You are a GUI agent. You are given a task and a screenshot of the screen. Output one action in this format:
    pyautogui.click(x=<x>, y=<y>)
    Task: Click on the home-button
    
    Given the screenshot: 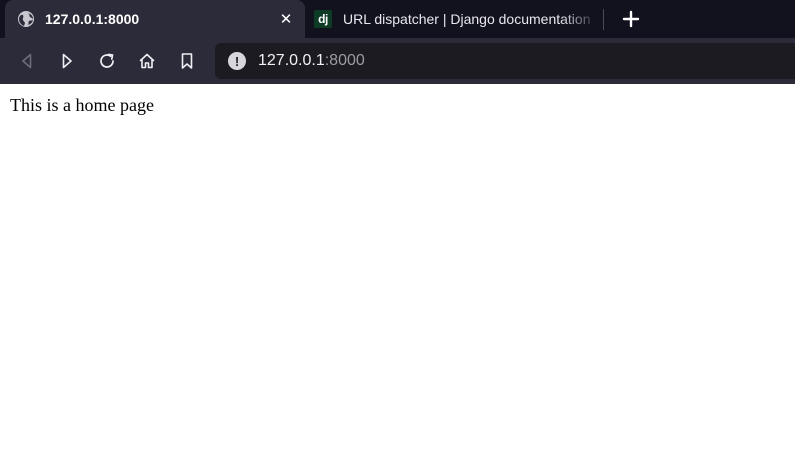 What is the action you would take?
    pyautogui.click(x=147, y=61)
    